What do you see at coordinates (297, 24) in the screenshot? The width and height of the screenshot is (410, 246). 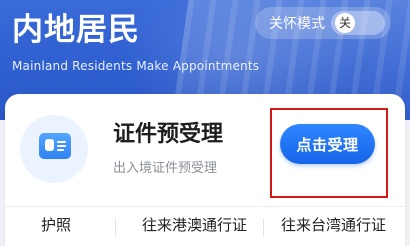 I see `care-mode-label: 关怀模式` at bounding box center [297, 24].